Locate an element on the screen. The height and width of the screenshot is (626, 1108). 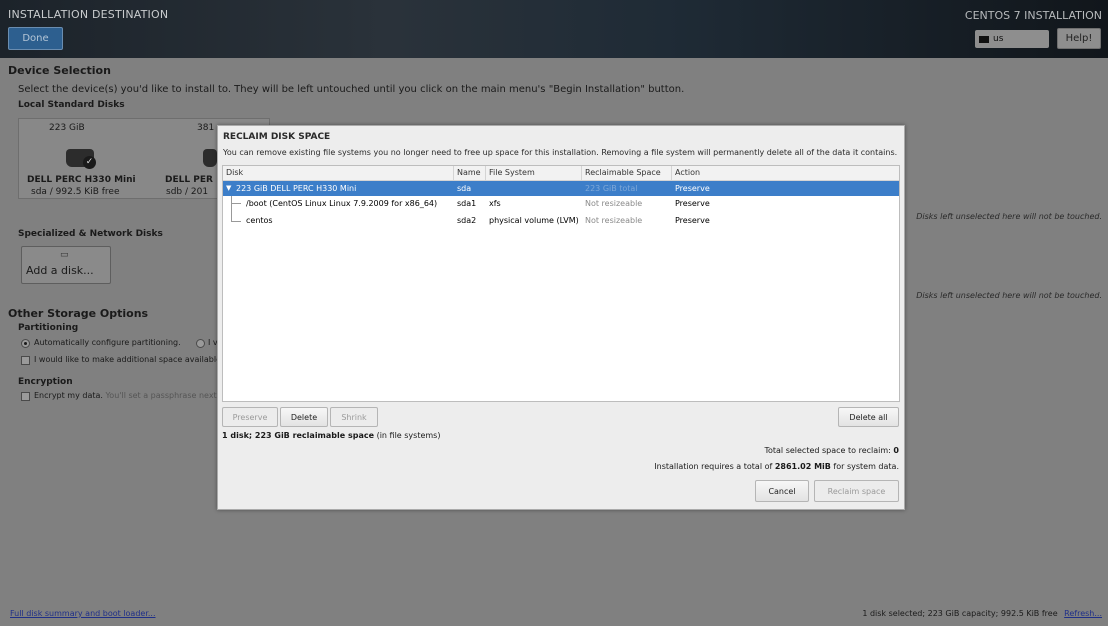
column-reclaimable-space: Reclaimable Space is located at coordinates (627, 173).